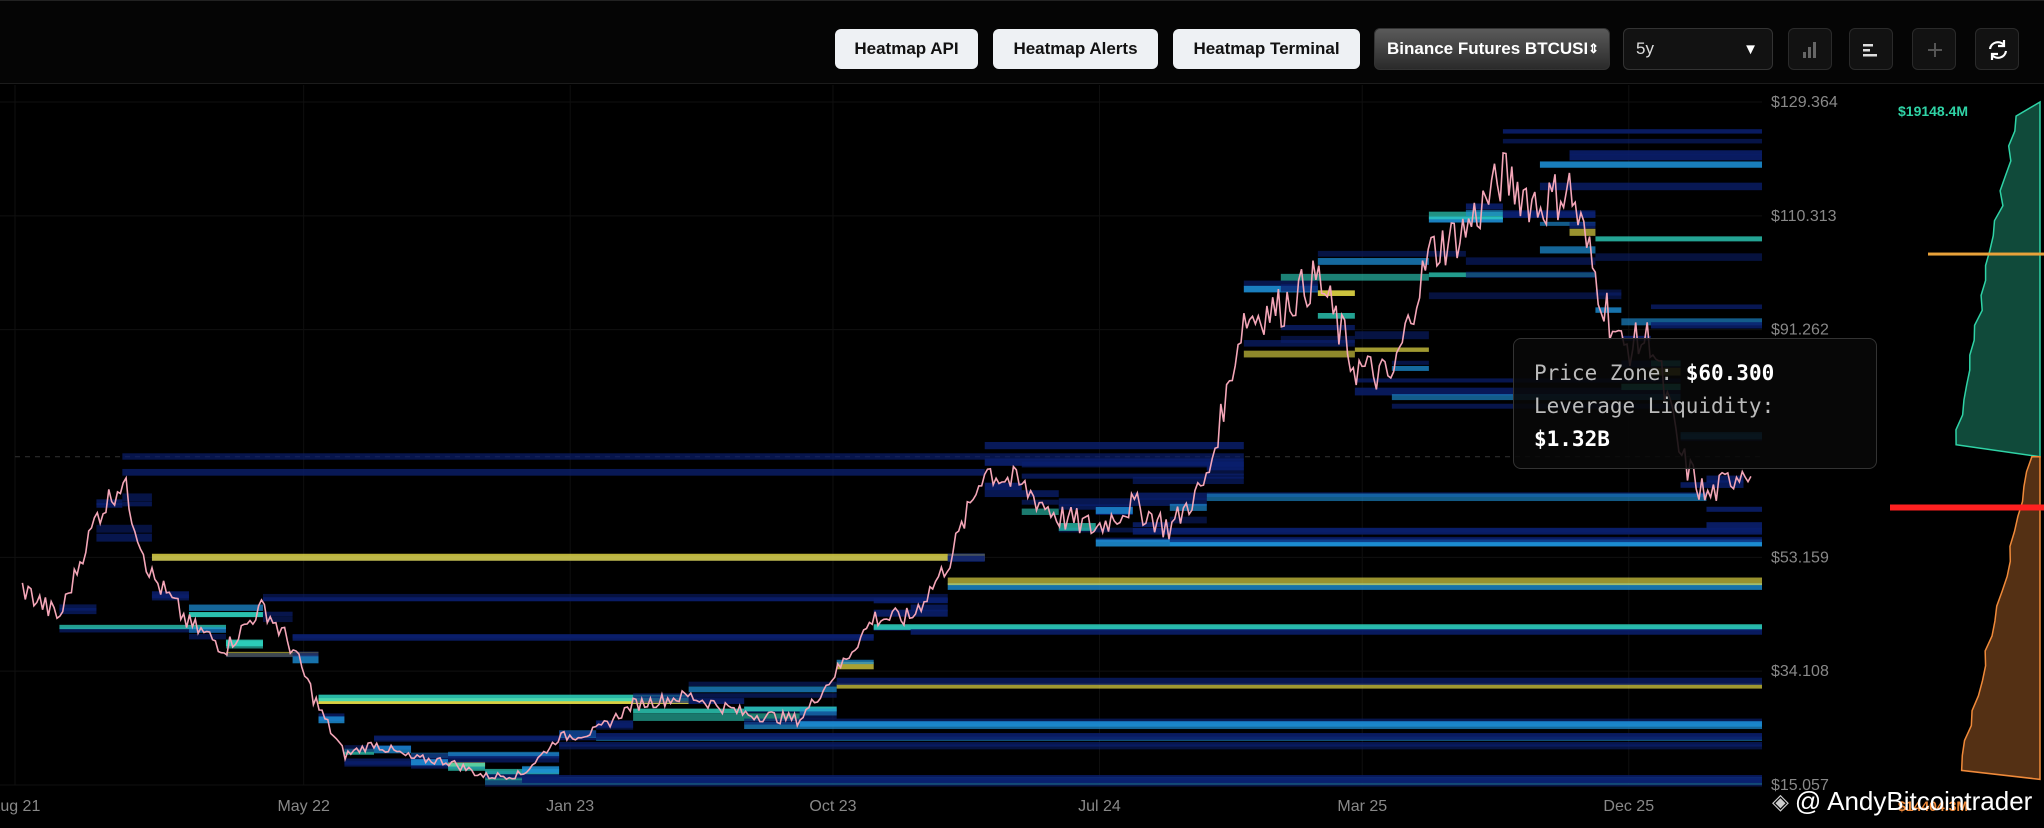  I want to click on plus-icon, so click(1935, 50).